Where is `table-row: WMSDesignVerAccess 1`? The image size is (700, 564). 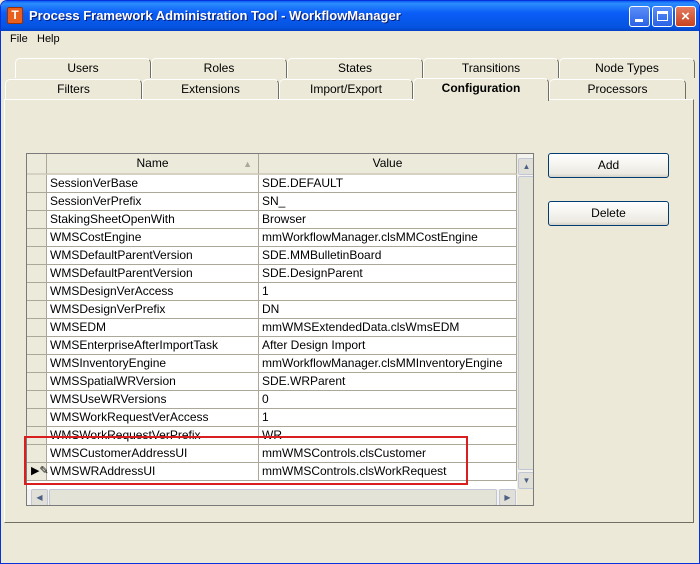
table-row: WMSDesignVerAccess 1 is located at coordinates (272, 292).